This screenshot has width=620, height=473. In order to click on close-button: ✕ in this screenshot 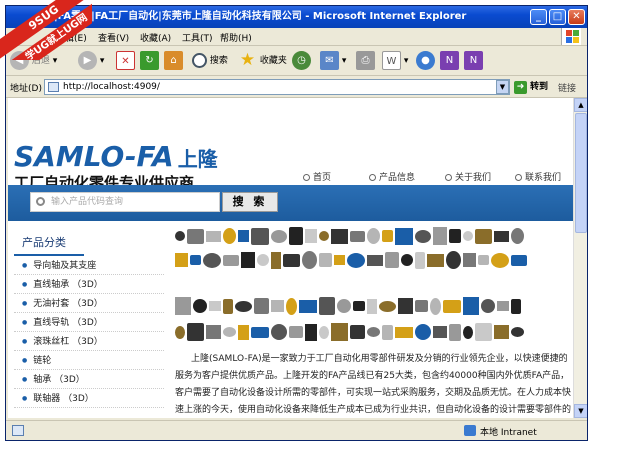, I will do `click(576, 17)`.